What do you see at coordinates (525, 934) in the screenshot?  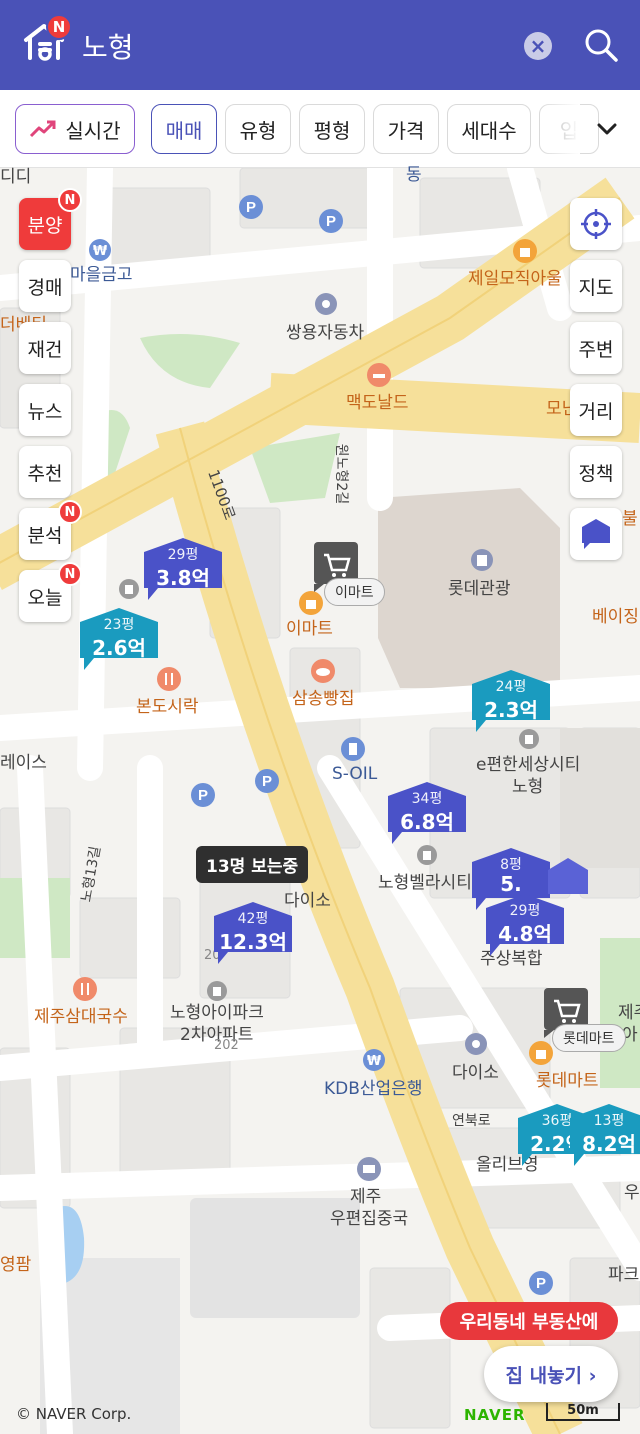 I see `marker-price: 4.8억` at bounding box center [525, 934].